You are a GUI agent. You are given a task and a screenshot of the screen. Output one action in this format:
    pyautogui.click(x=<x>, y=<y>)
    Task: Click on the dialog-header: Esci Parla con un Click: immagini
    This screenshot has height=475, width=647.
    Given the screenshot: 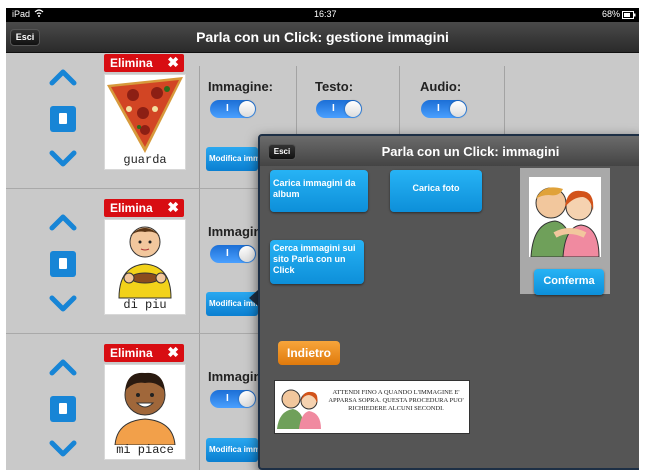 What is the action you would take?
    pyautogui.click(x=449, y=151)
    